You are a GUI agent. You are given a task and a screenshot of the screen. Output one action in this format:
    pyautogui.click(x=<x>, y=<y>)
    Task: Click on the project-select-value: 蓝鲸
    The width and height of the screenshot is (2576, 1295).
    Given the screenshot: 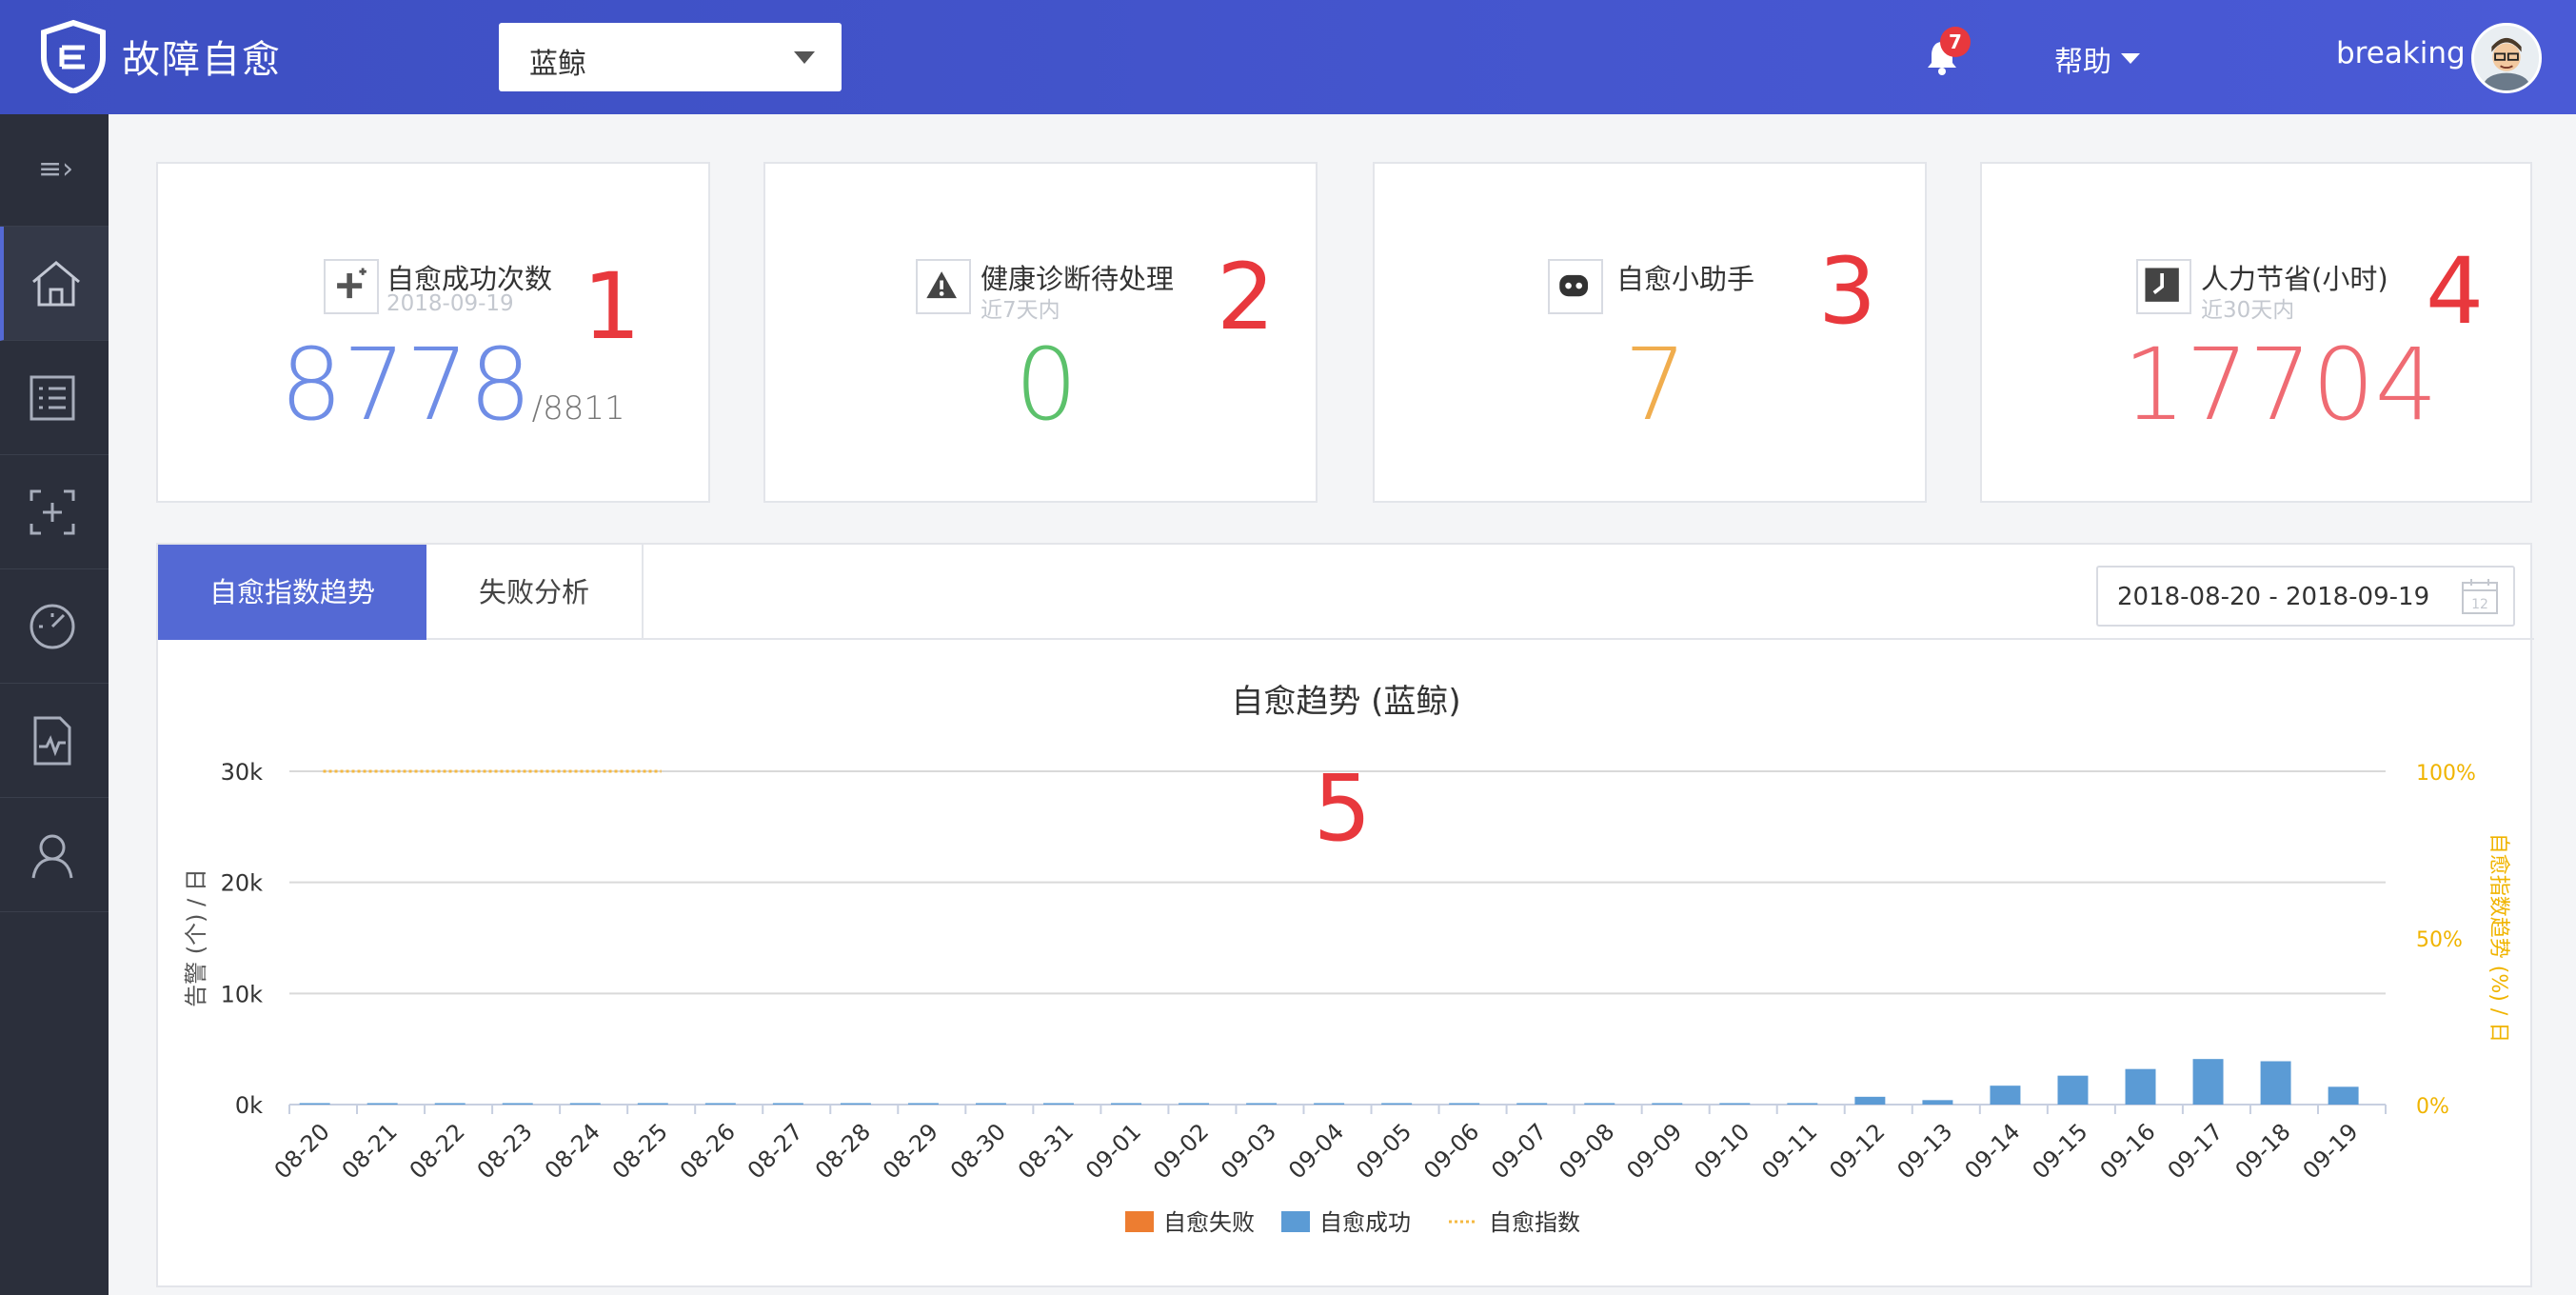 What is the action you would take?
    pyautogui.click(x=557, y=64)
    